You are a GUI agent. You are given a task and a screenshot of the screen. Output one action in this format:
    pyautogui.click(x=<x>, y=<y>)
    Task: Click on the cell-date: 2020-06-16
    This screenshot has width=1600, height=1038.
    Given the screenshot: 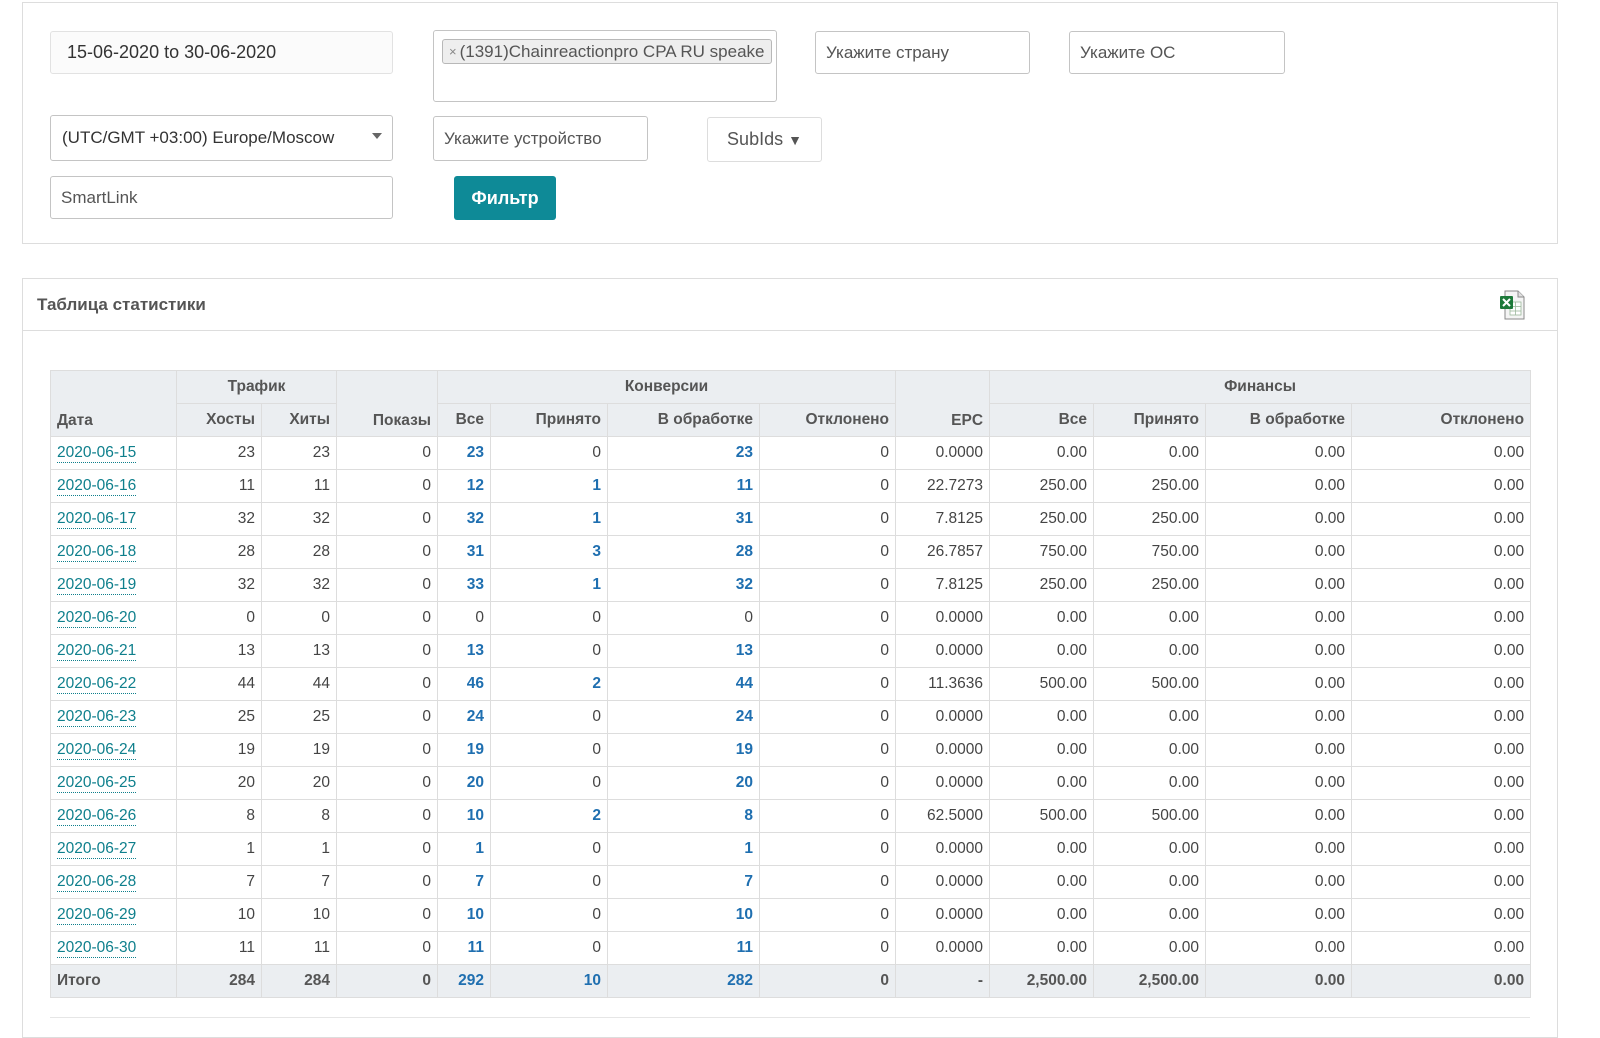 What is the action you would take?
    pyautogui.click(x=113, y=486)
    